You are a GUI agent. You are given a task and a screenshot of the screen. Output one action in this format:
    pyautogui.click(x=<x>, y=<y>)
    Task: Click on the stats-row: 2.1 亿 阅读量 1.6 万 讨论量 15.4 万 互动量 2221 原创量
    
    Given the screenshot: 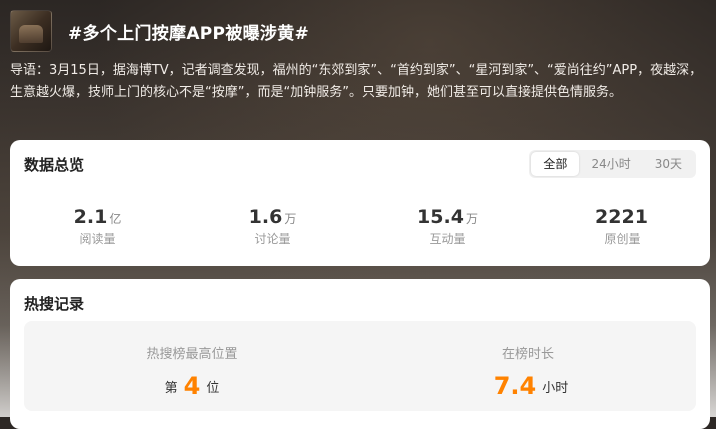 What is the action you would take?
    pyautogui.click(x=360, y=226)
    